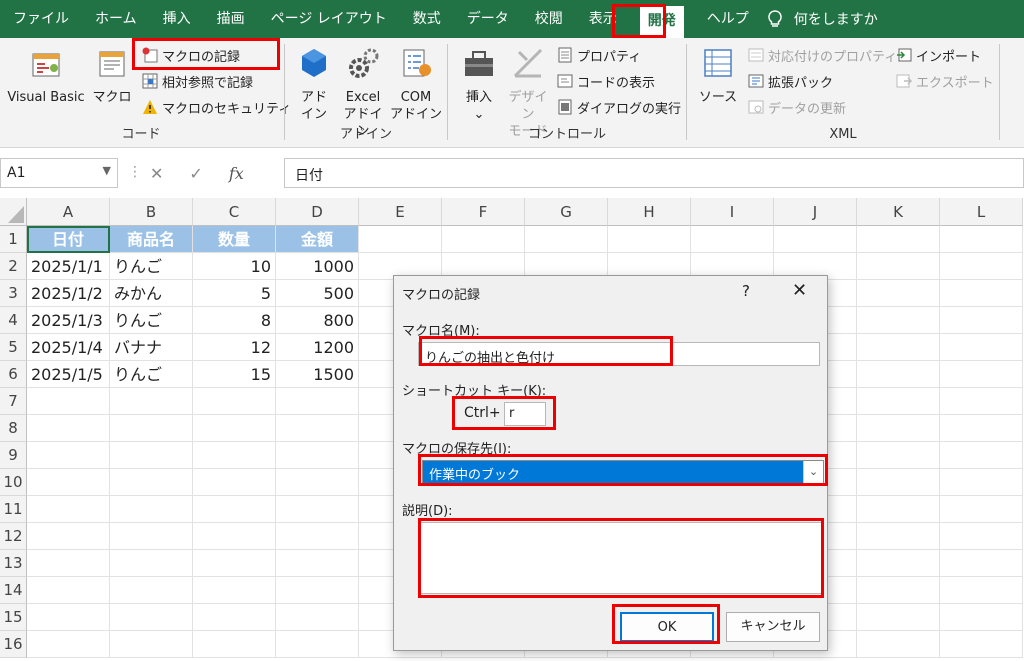  Describe the element at coordinates (317, 644) in the screenshot. I see `cell-d16` at that location.